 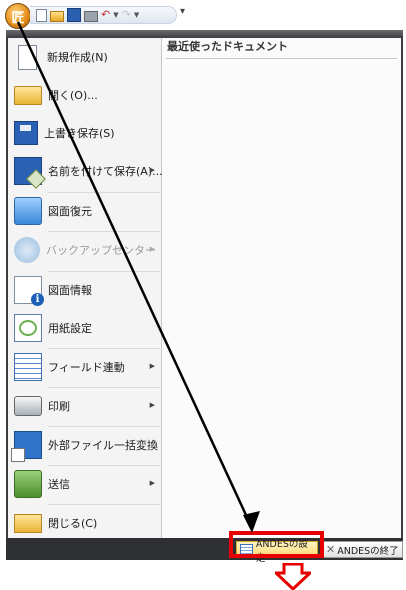 What do you see at coordinates (293, 576) in the screenshot?
I see `down-arrow-icon` at bounding box center [293, 576].